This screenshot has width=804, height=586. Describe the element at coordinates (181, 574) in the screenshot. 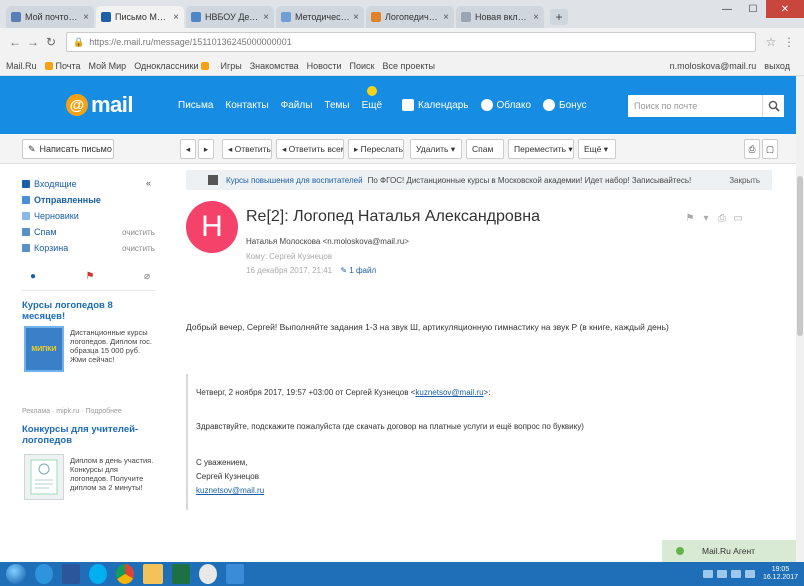

I see `excel-icon` at that location.